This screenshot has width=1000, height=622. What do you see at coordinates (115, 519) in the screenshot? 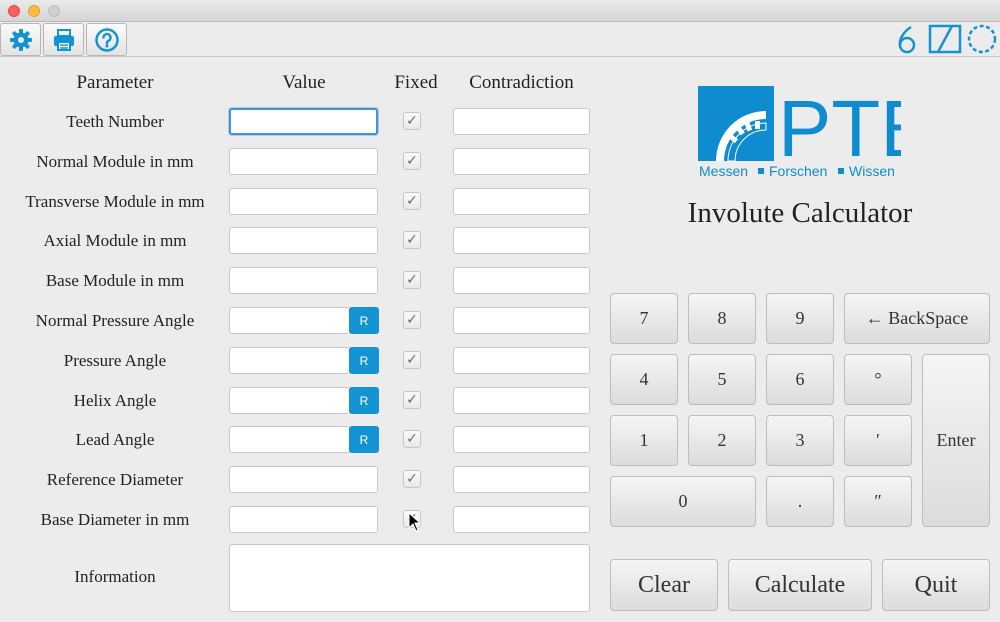
I see `parameter-label: Base Diameter in mm` at bounding box center [115, 519].